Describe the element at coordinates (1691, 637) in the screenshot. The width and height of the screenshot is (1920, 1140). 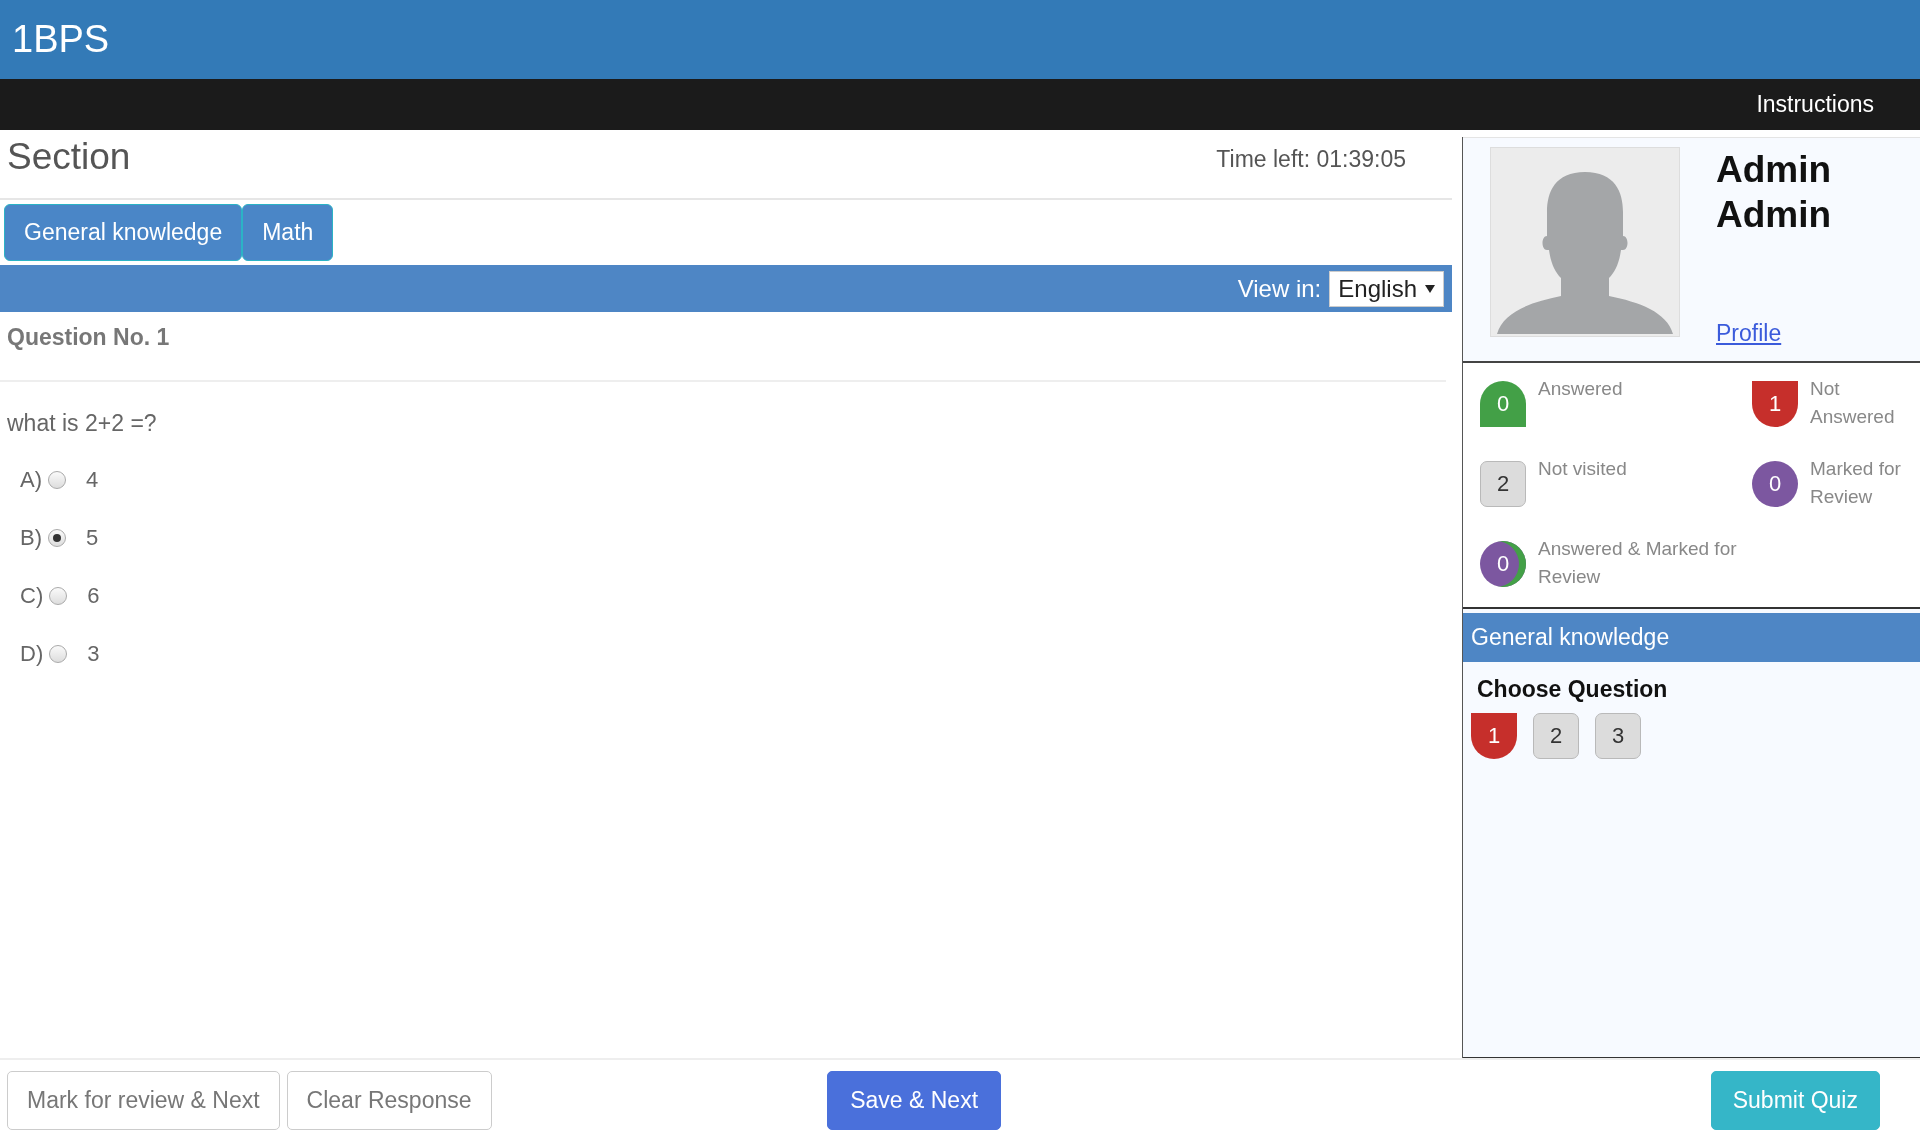
I see `palette-section-header: General knowledge` at that location.